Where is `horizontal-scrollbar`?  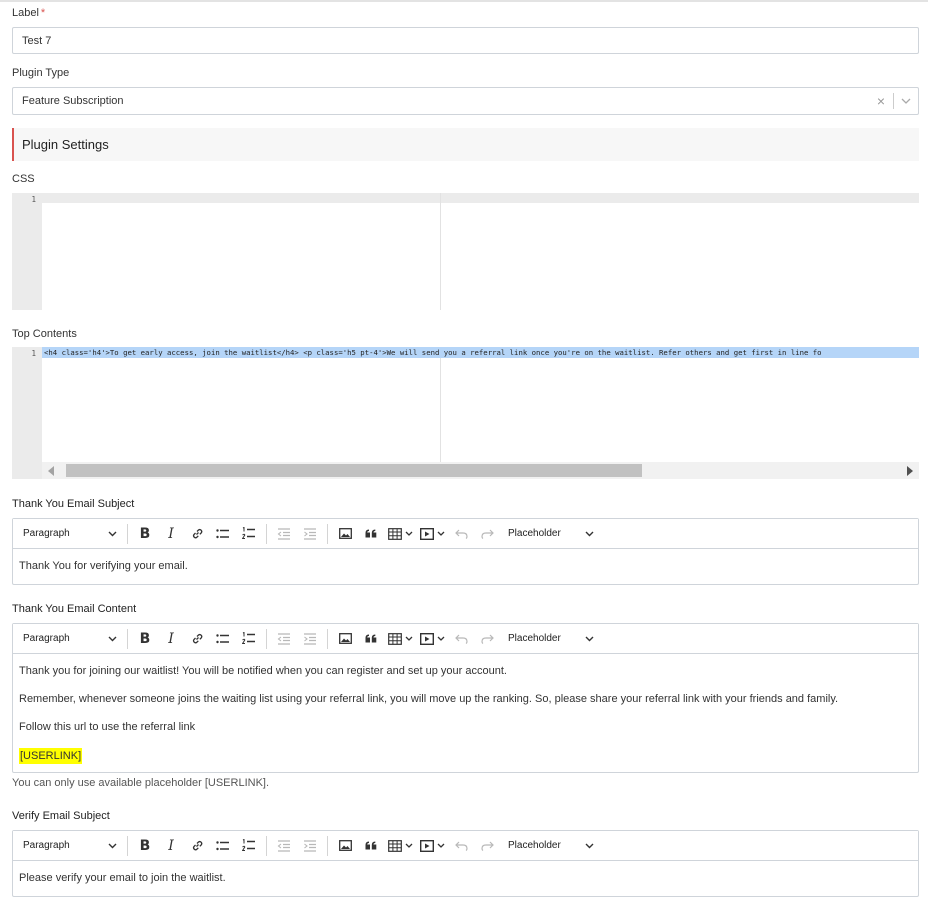 horizontal-scrollbar is located at coordinates (480, 470).